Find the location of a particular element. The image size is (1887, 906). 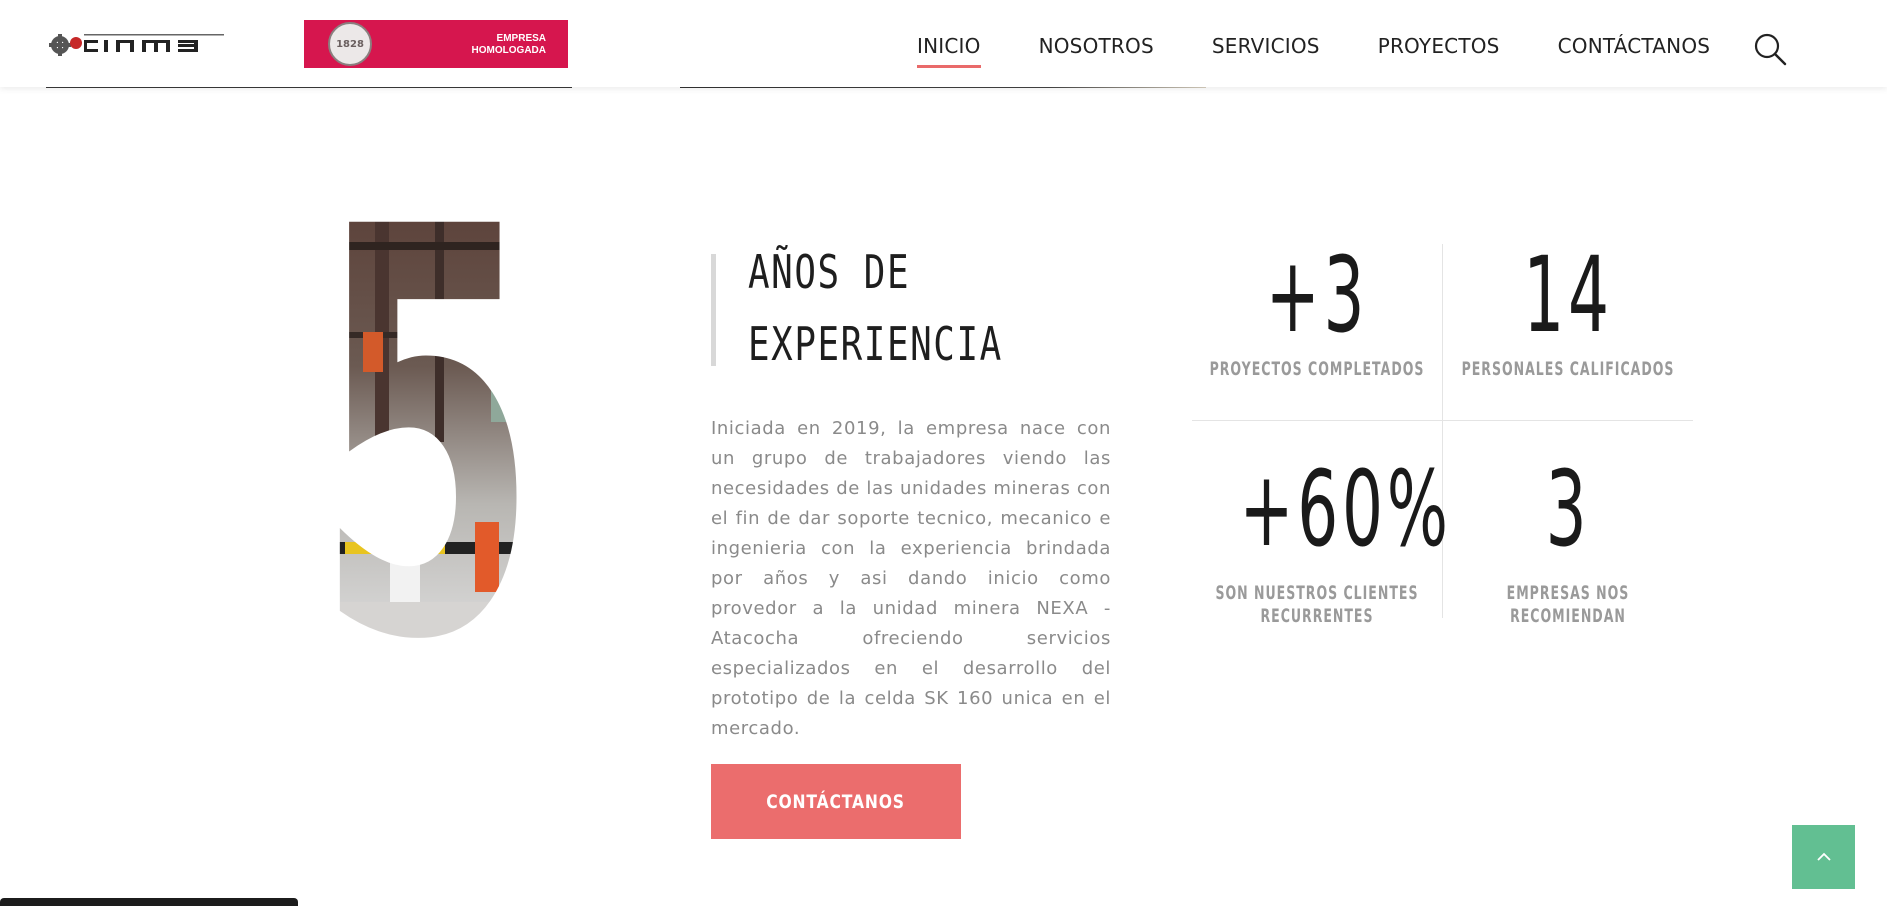

contact-button-label: CONTÁCTANOS is located at coordinates (836, 801).